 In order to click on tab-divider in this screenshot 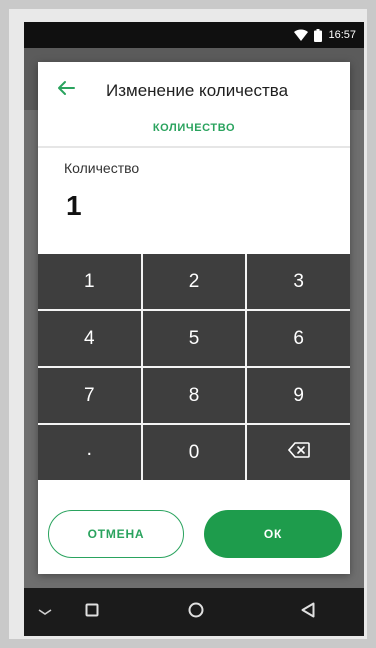, I will do `click(194, 147)`.